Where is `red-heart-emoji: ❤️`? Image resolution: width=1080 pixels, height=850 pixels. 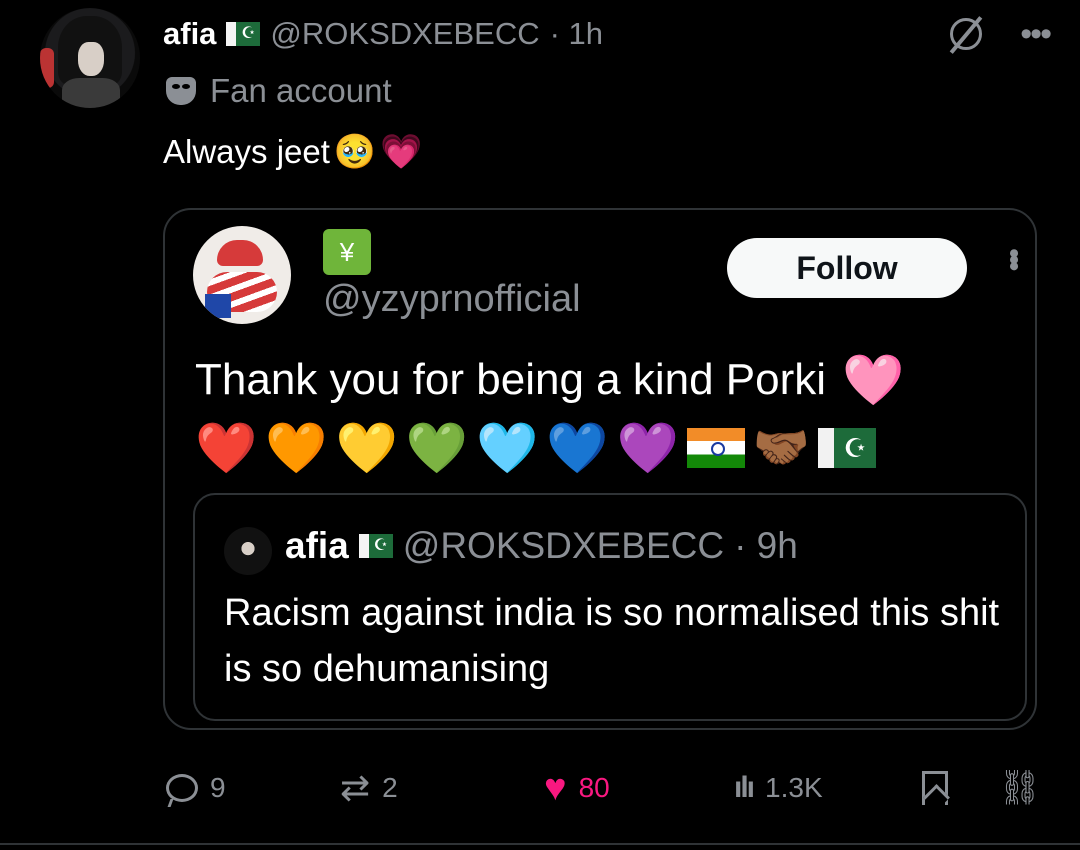 red-heart-emoji: ❤️ is located at coordinates (226, 447).